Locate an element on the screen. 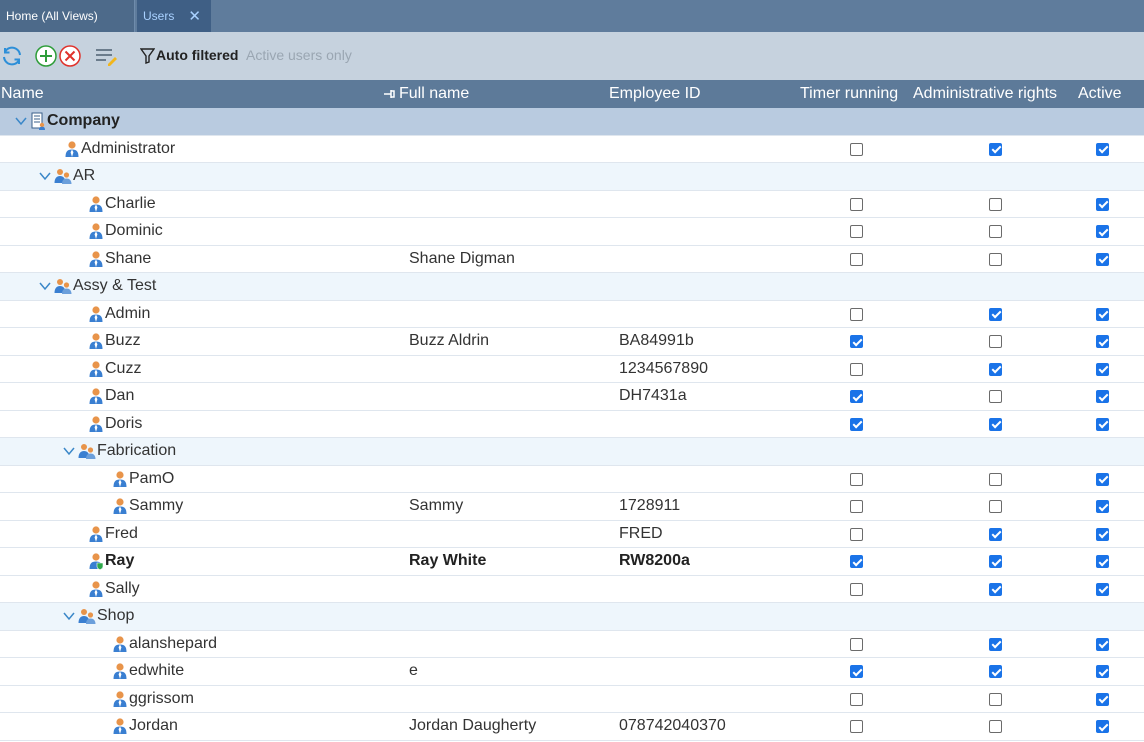 This screenshot has height=742, width=1144. user-row: Admin is located at coordinates (572, 314).